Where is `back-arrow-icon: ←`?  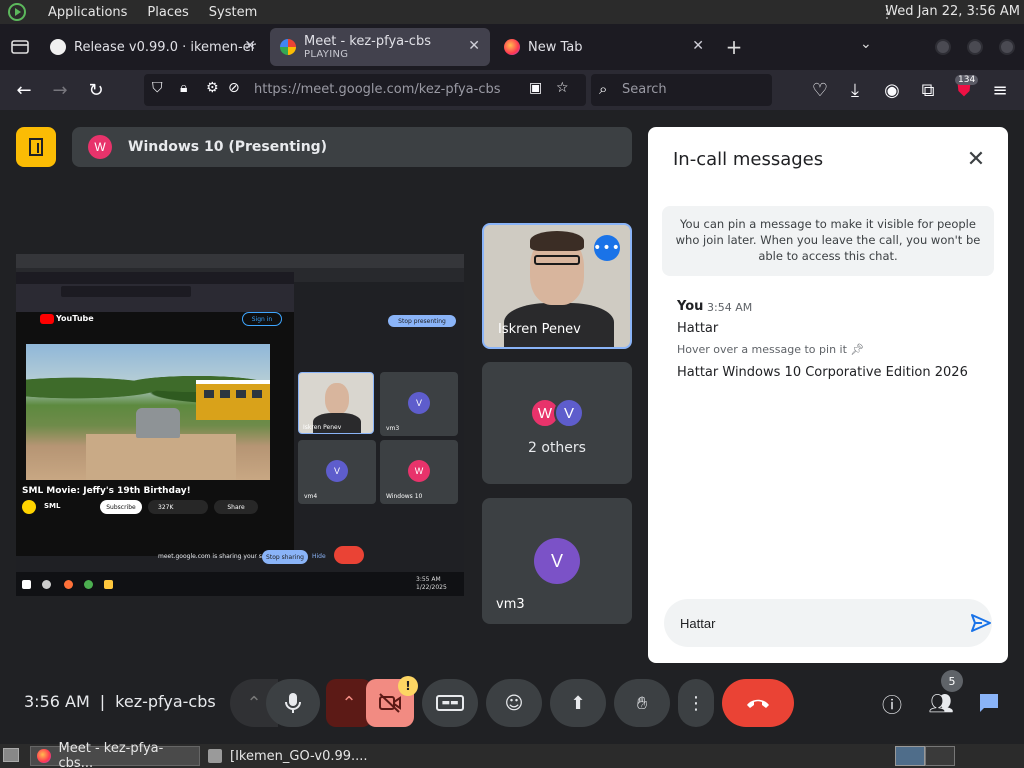
back-arrow-icon: ← is located at coordinates (24, 90).